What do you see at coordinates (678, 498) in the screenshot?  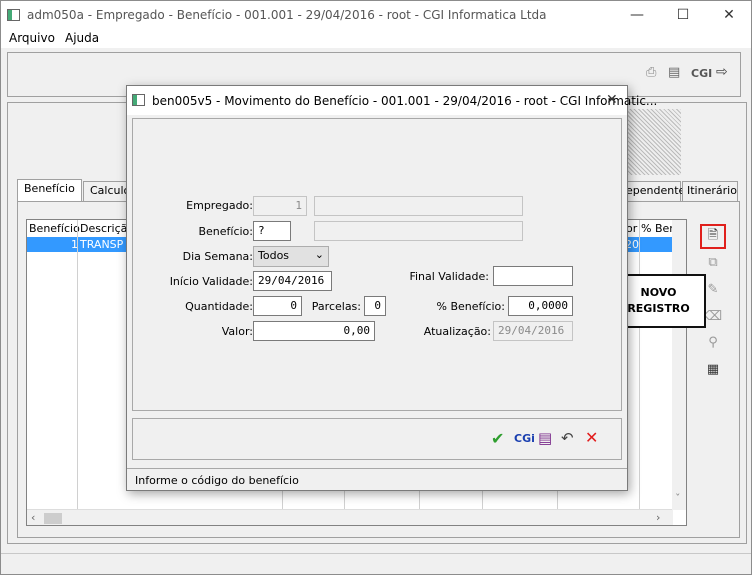 I see `scroll-down-icon: ˇ` at bounding box center [678, 498].